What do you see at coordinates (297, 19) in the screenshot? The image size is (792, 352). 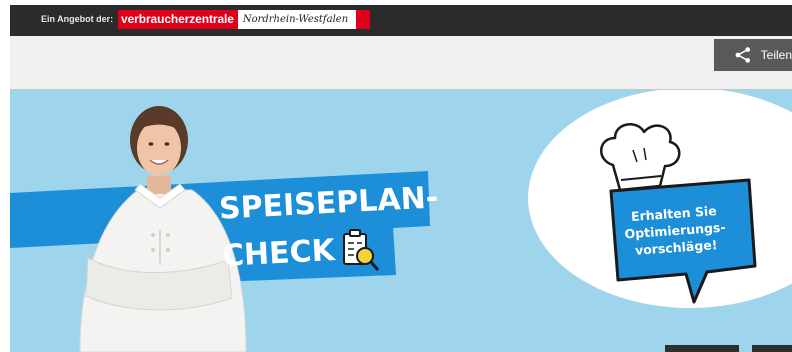 I see `logo-region-name: Nordrhein-Westfalen` at bounding box center [297, 19].